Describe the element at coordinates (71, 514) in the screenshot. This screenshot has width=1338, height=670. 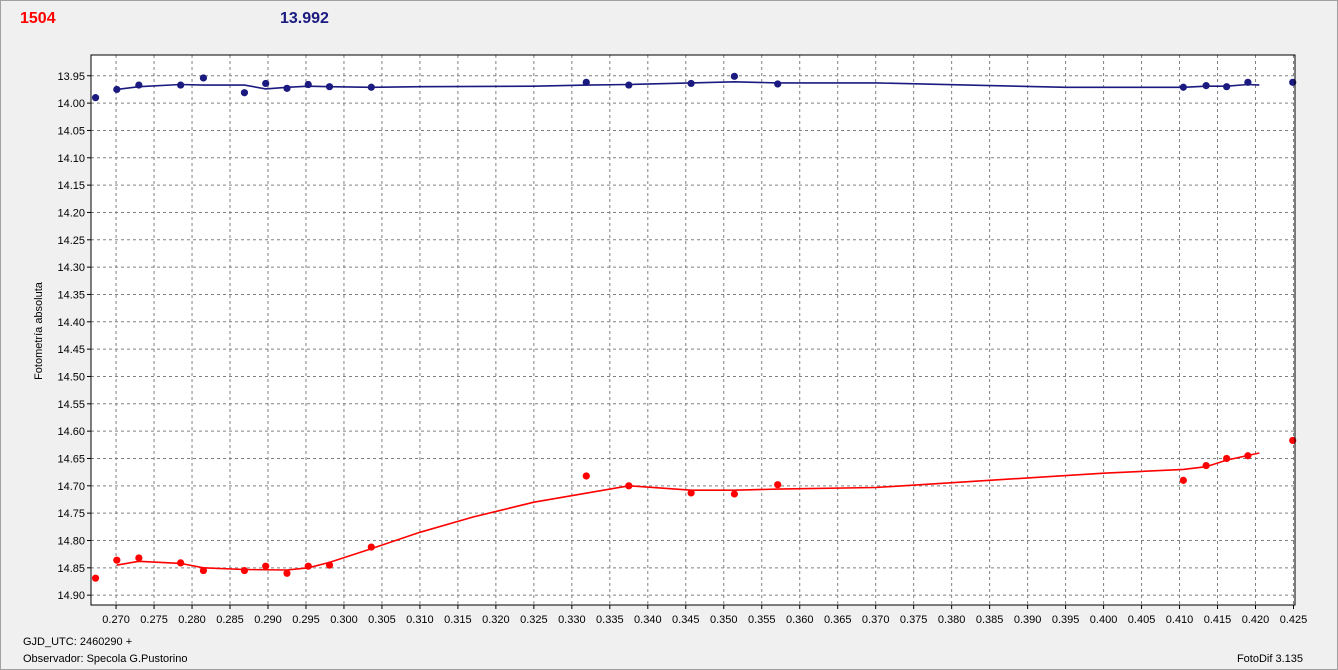
I see `y-tick-label: 14.75` at that location.